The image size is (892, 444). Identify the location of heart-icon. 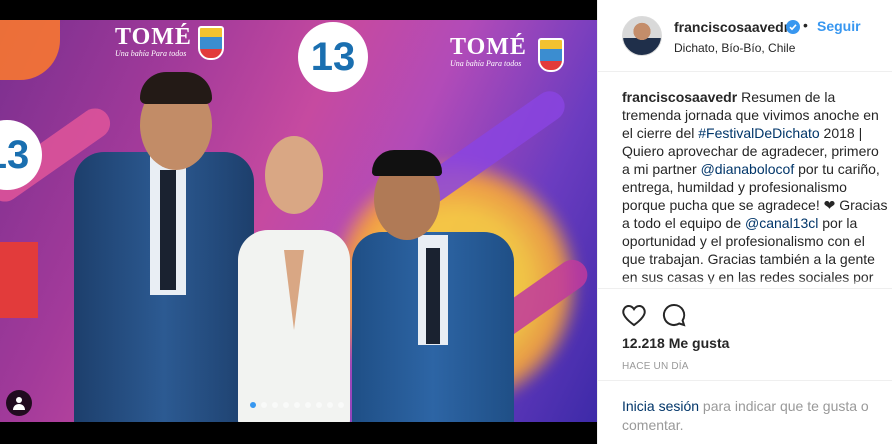
(634, 315).